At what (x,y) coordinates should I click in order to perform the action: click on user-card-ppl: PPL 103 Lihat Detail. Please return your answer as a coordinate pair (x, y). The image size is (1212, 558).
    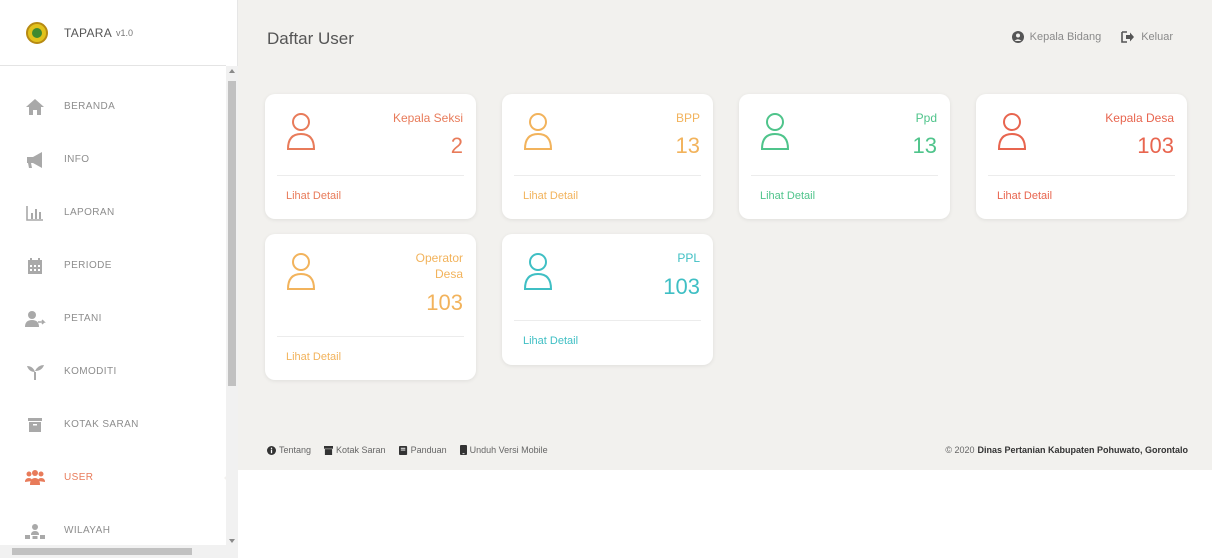
    Looking at the image, I should click on (607, 299).